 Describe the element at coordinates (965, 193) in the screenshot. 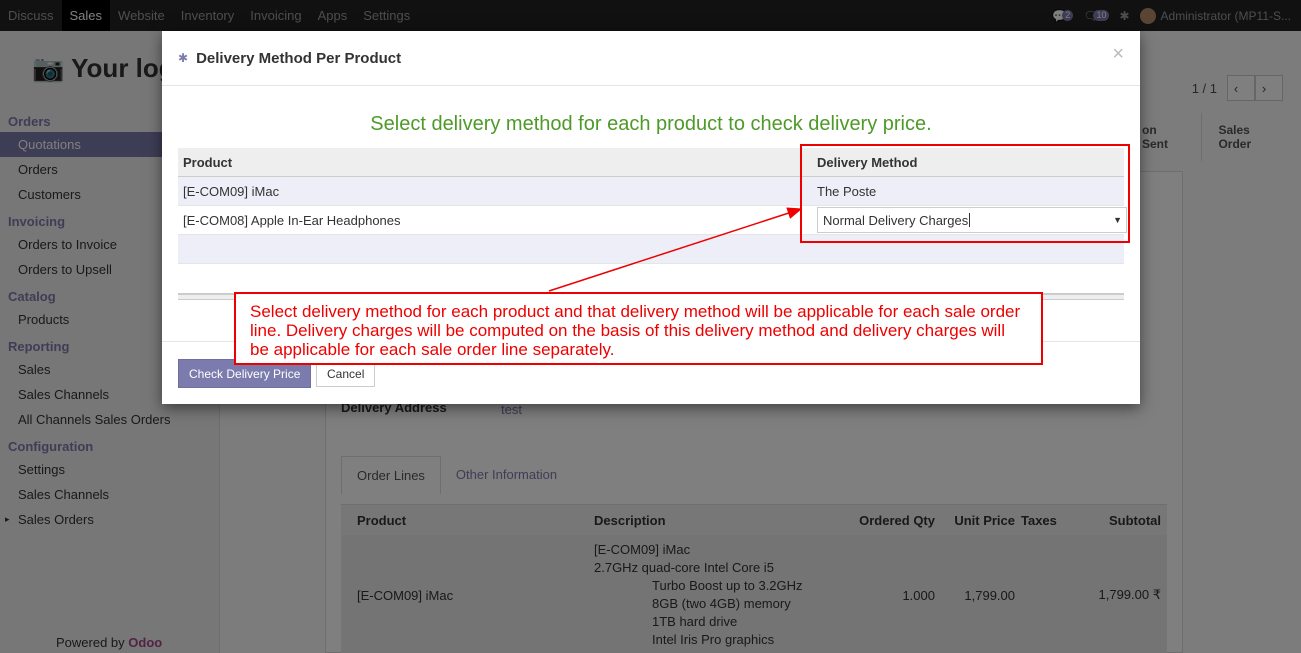

I see `highlight-box` at that location.